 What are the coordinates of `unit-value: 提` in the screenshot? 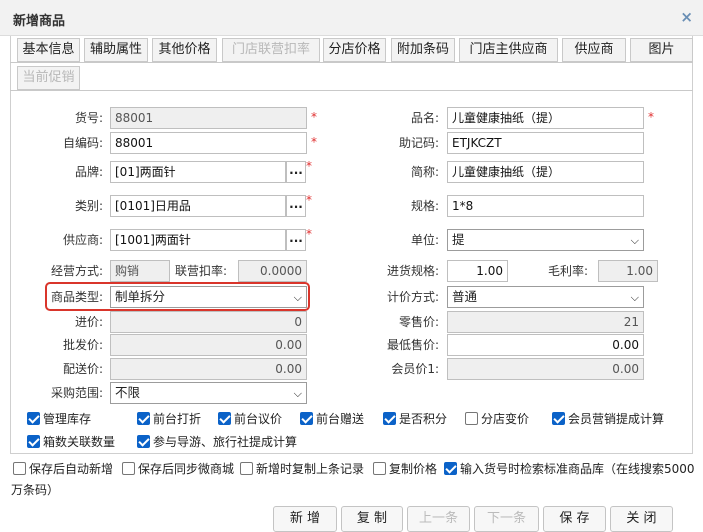 It's located at (458, 239).